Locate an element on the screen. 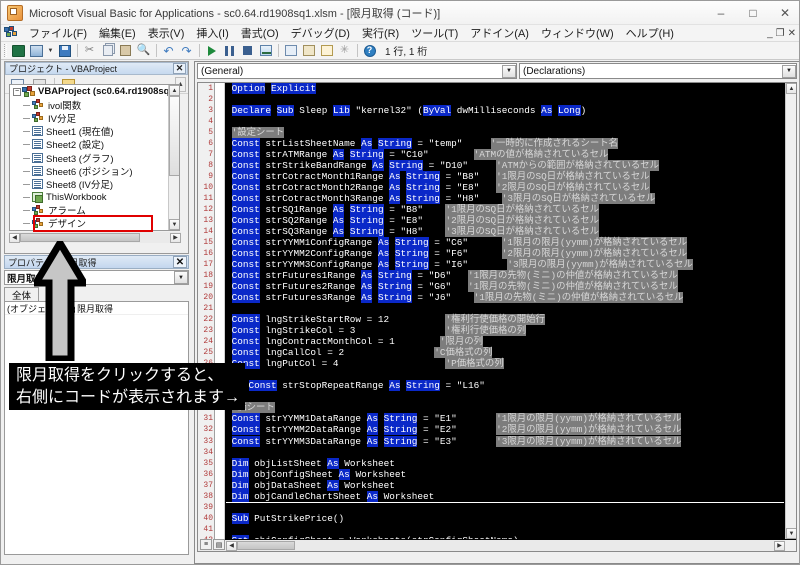 The width and height of the screenshot is (800, 565). object-combo: (General) ▼ is located at coordinates (357, 71).